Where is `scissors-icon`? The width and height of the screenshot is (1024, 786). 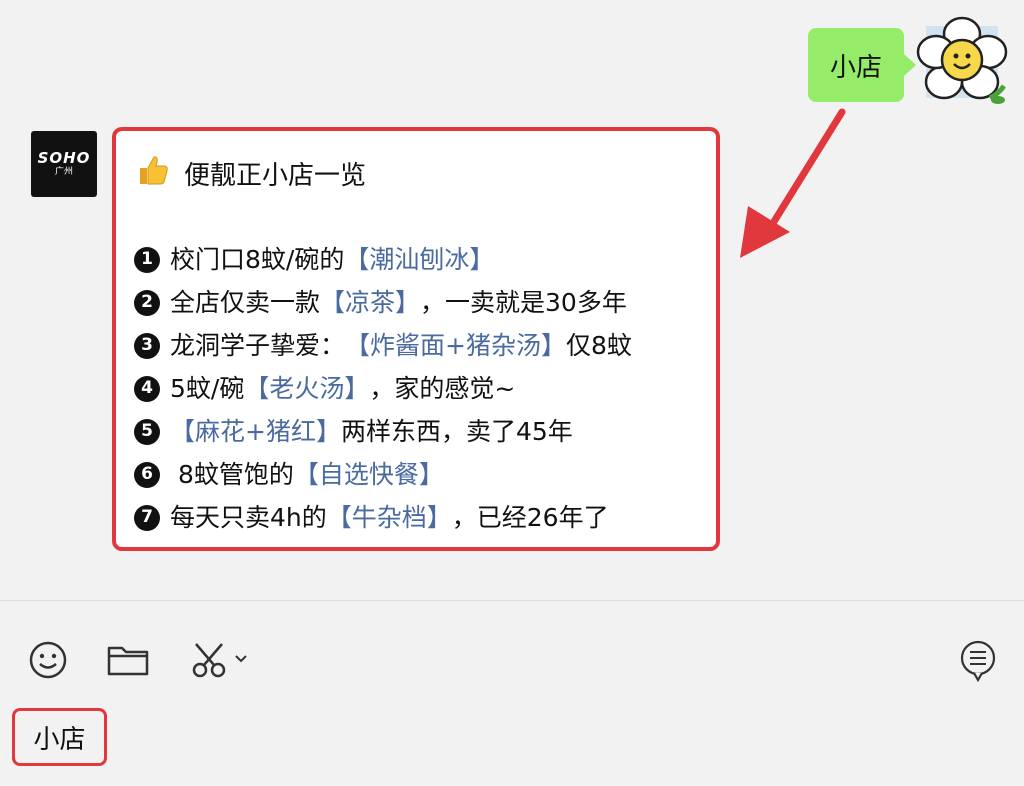 scissors-icon is located at coordinates (219, 660).